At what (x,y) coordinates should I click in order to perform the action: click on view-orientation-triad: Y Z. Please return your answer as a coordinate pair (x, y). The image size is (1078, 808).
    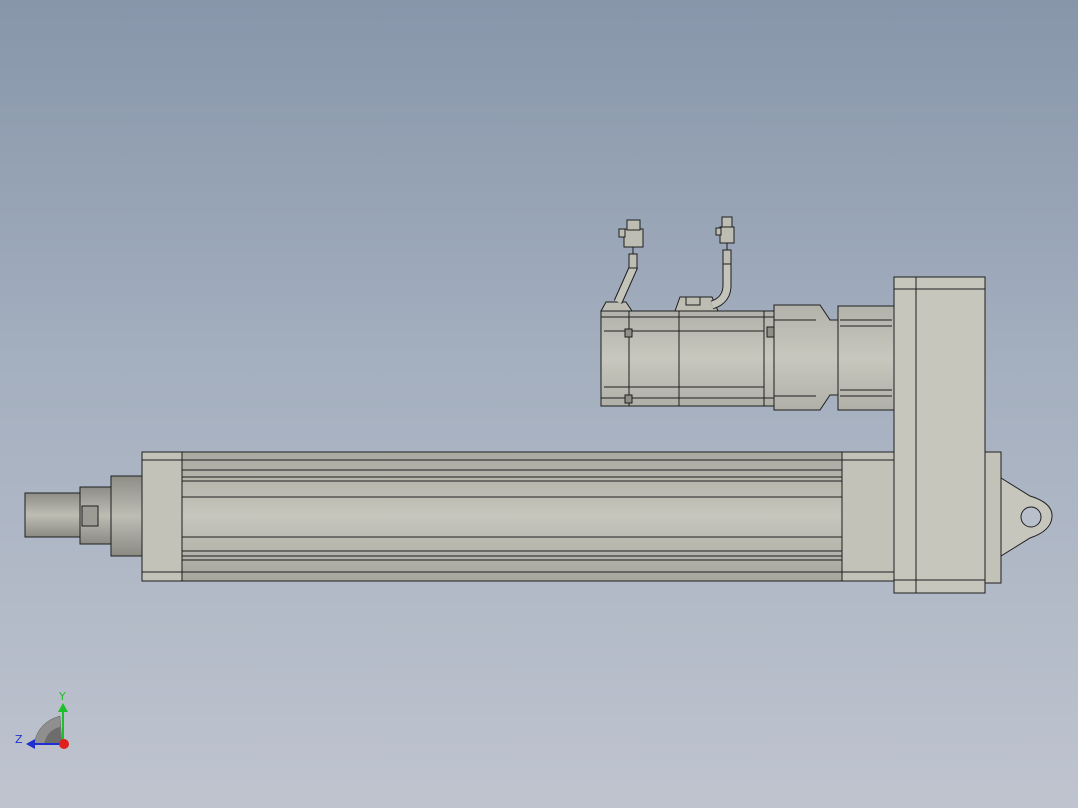
    Looking at the image, I should click on (42, 719).